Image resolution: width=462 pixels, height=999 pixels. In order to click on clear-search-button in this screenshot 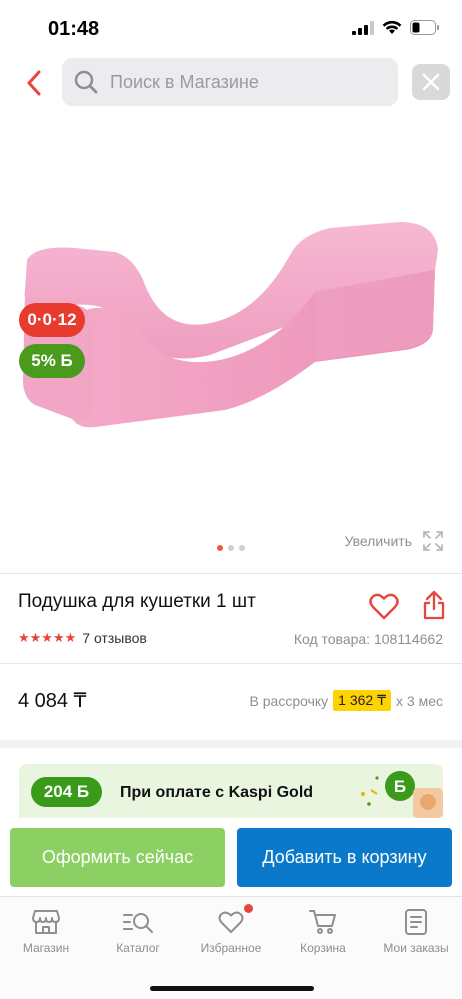, I will do `click(431, 82)`.